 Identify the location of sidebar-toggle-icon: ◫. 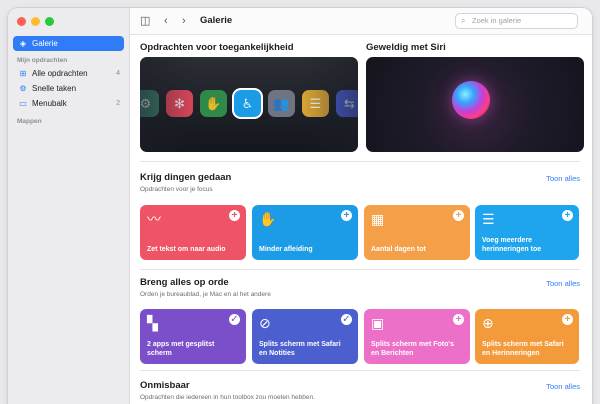
(145, 21).